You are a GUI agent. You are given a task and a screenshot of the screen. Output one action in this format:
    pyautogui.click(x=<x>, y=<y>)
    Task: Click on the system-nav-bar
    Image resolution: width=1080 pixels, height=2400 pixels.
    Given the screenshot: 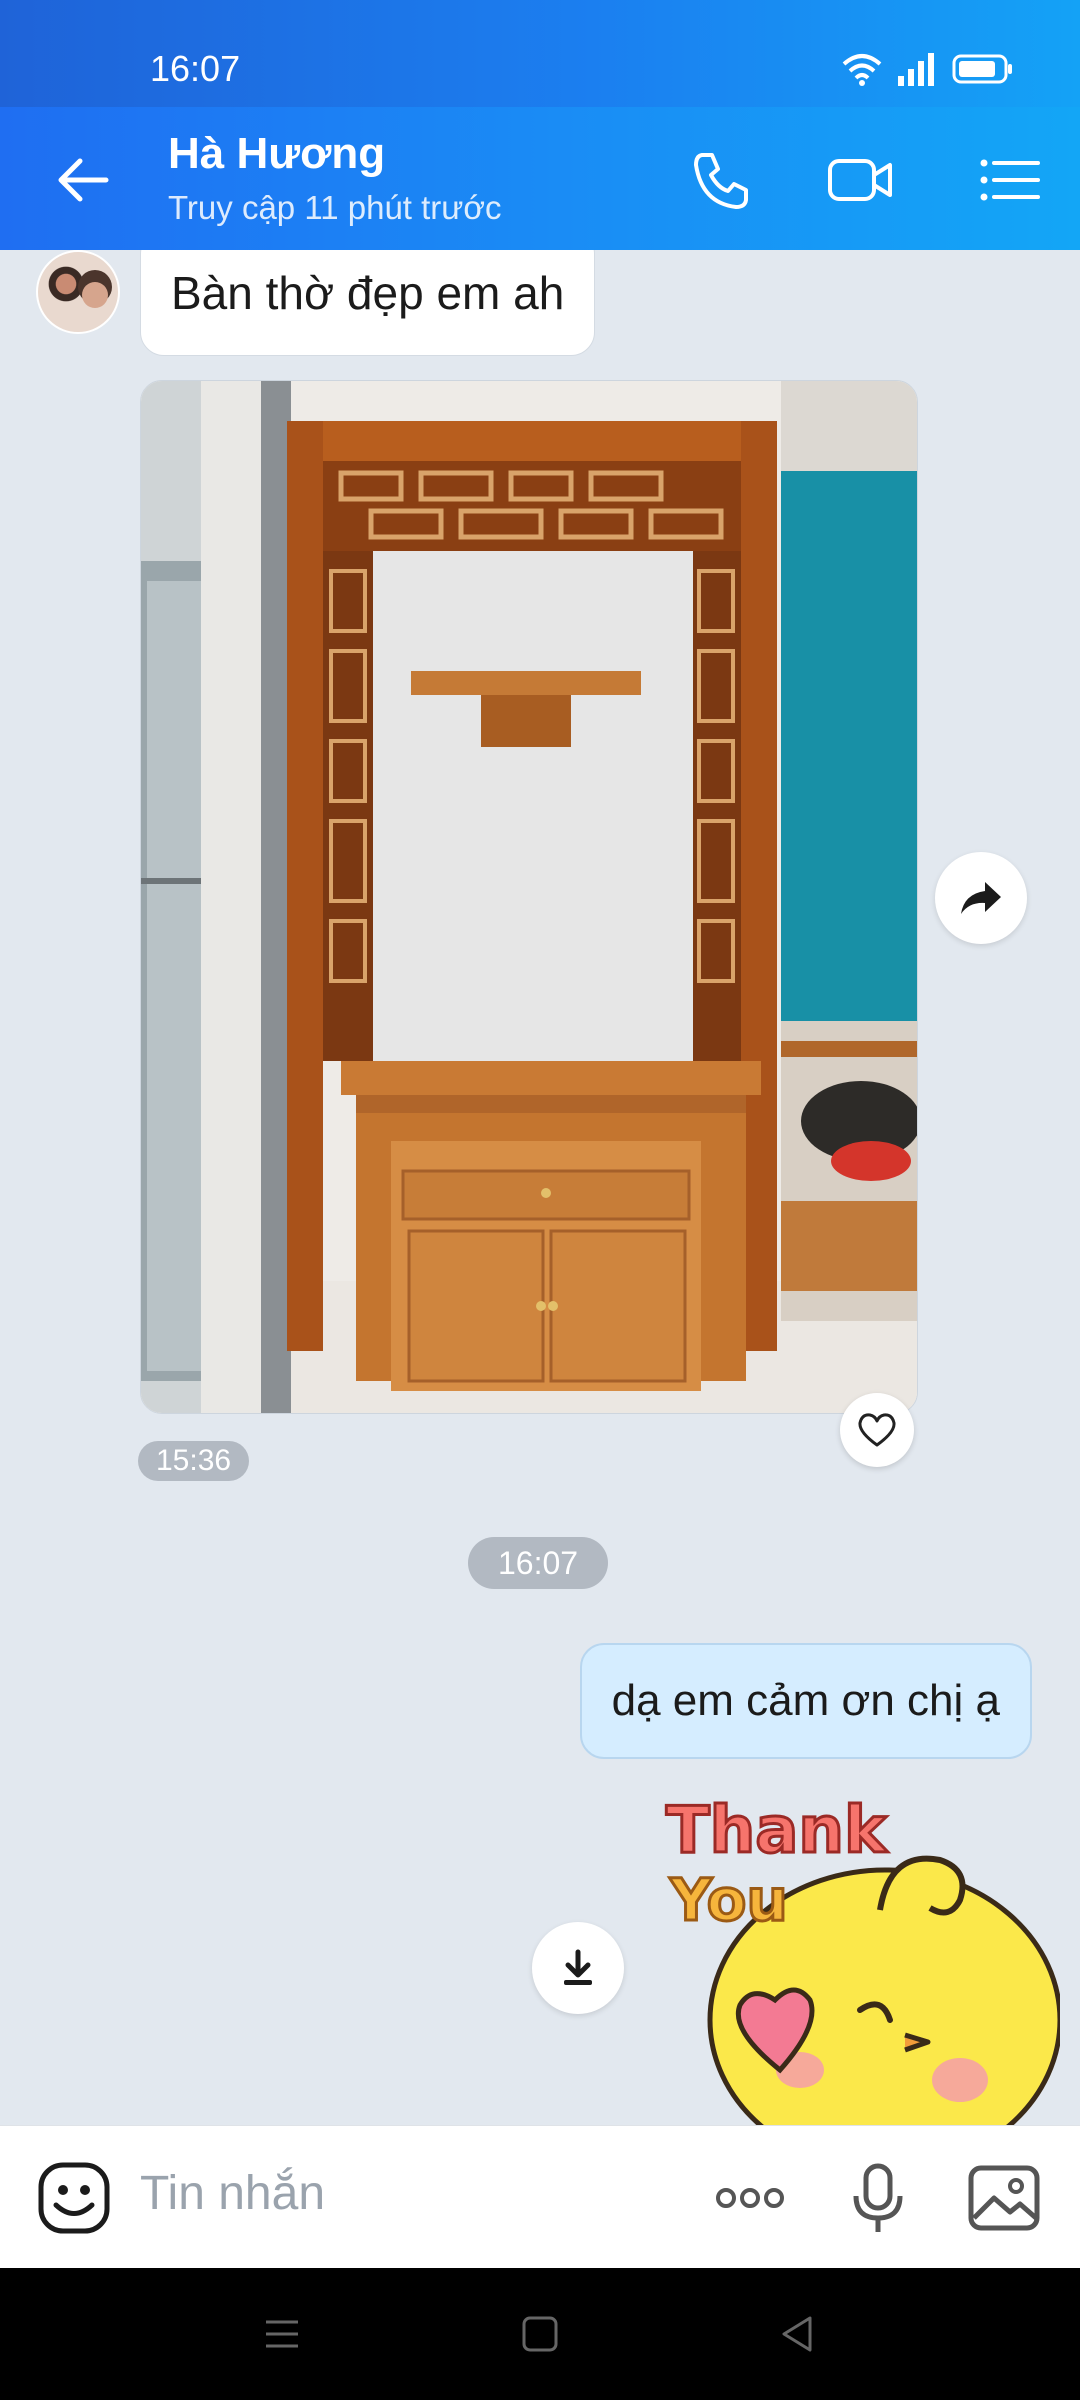 What is the action you would take?
    pyautogui.click(x=540, y=2334)
    